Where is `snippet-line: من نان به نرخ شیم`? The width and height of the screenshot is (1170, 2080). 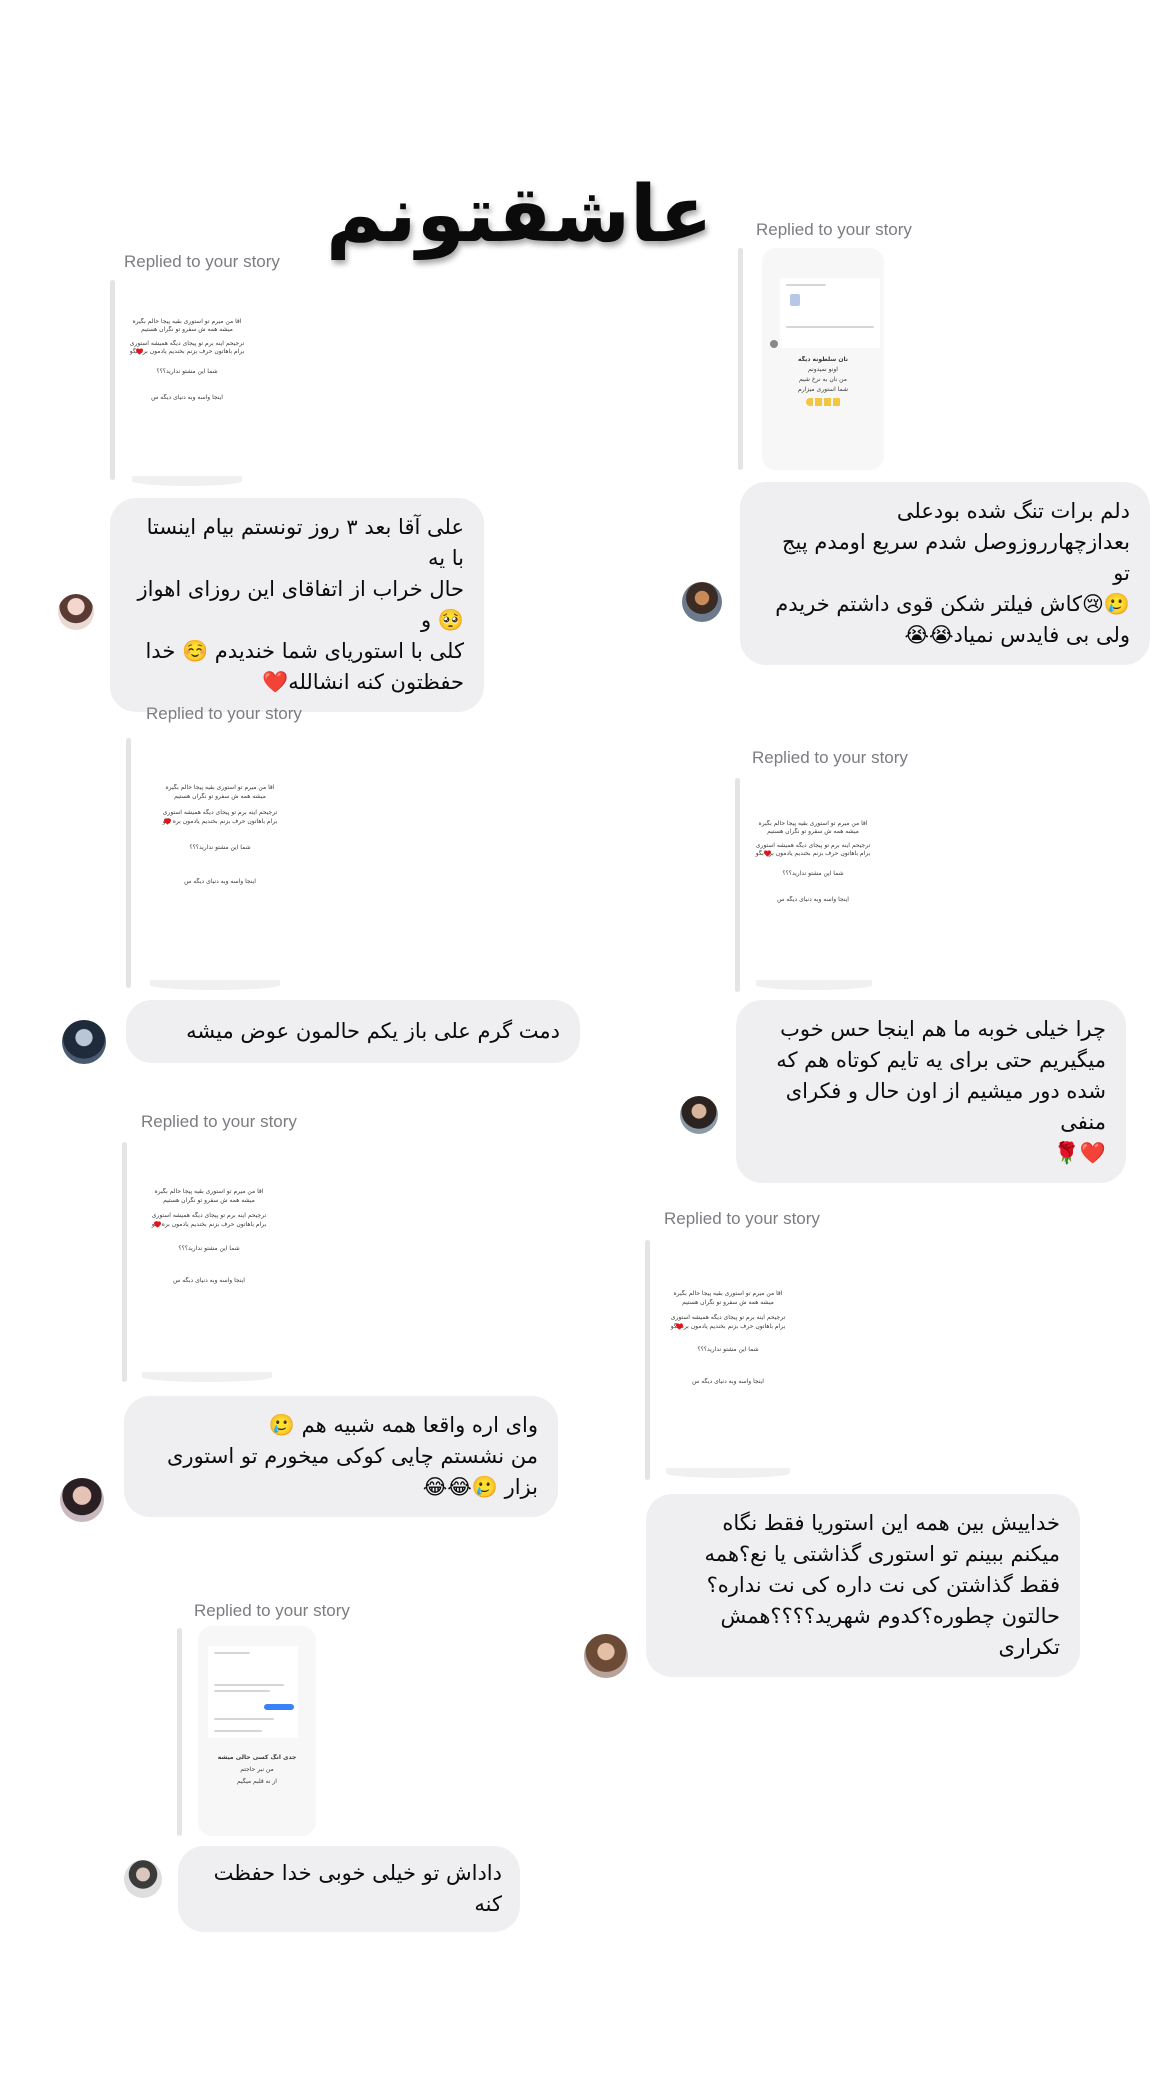 snippet-line: من نان به نرخ شیم is located at coordinates (823, 379).